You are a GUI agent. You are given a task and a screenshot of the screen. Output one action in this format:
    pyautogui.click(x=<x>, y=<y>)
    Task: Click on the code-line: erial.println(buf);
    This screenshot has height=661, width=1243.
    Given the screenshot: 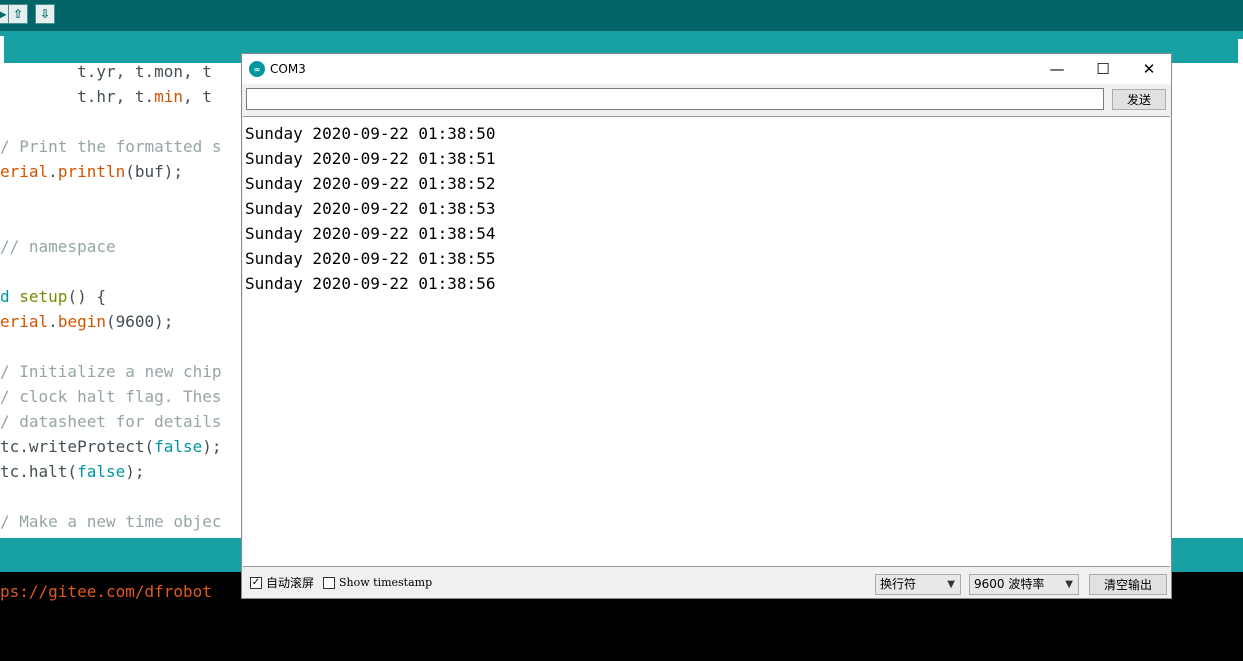 What is the action you would take?
    pyautogui.click(x=91, y=171)
    